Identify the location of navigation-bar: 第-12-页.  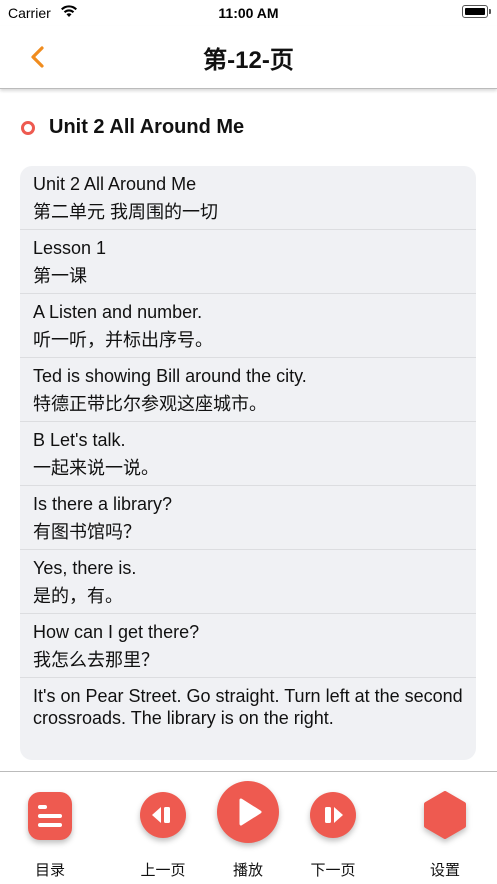
(248, 57).